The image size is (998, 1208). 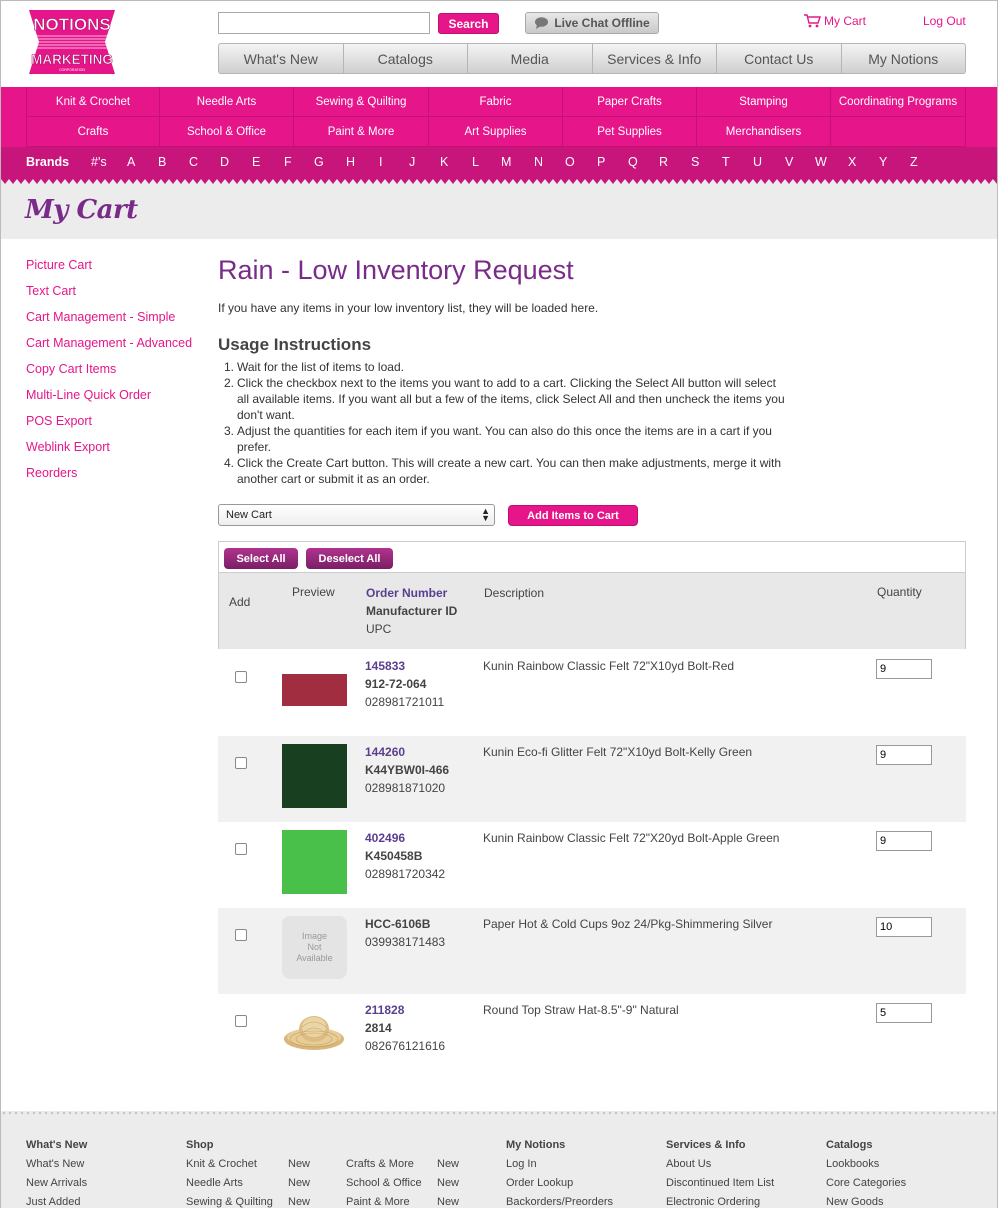 I want to click on sidebar-item-picture-cart: Picture Cart, so click(x=109, y=271).